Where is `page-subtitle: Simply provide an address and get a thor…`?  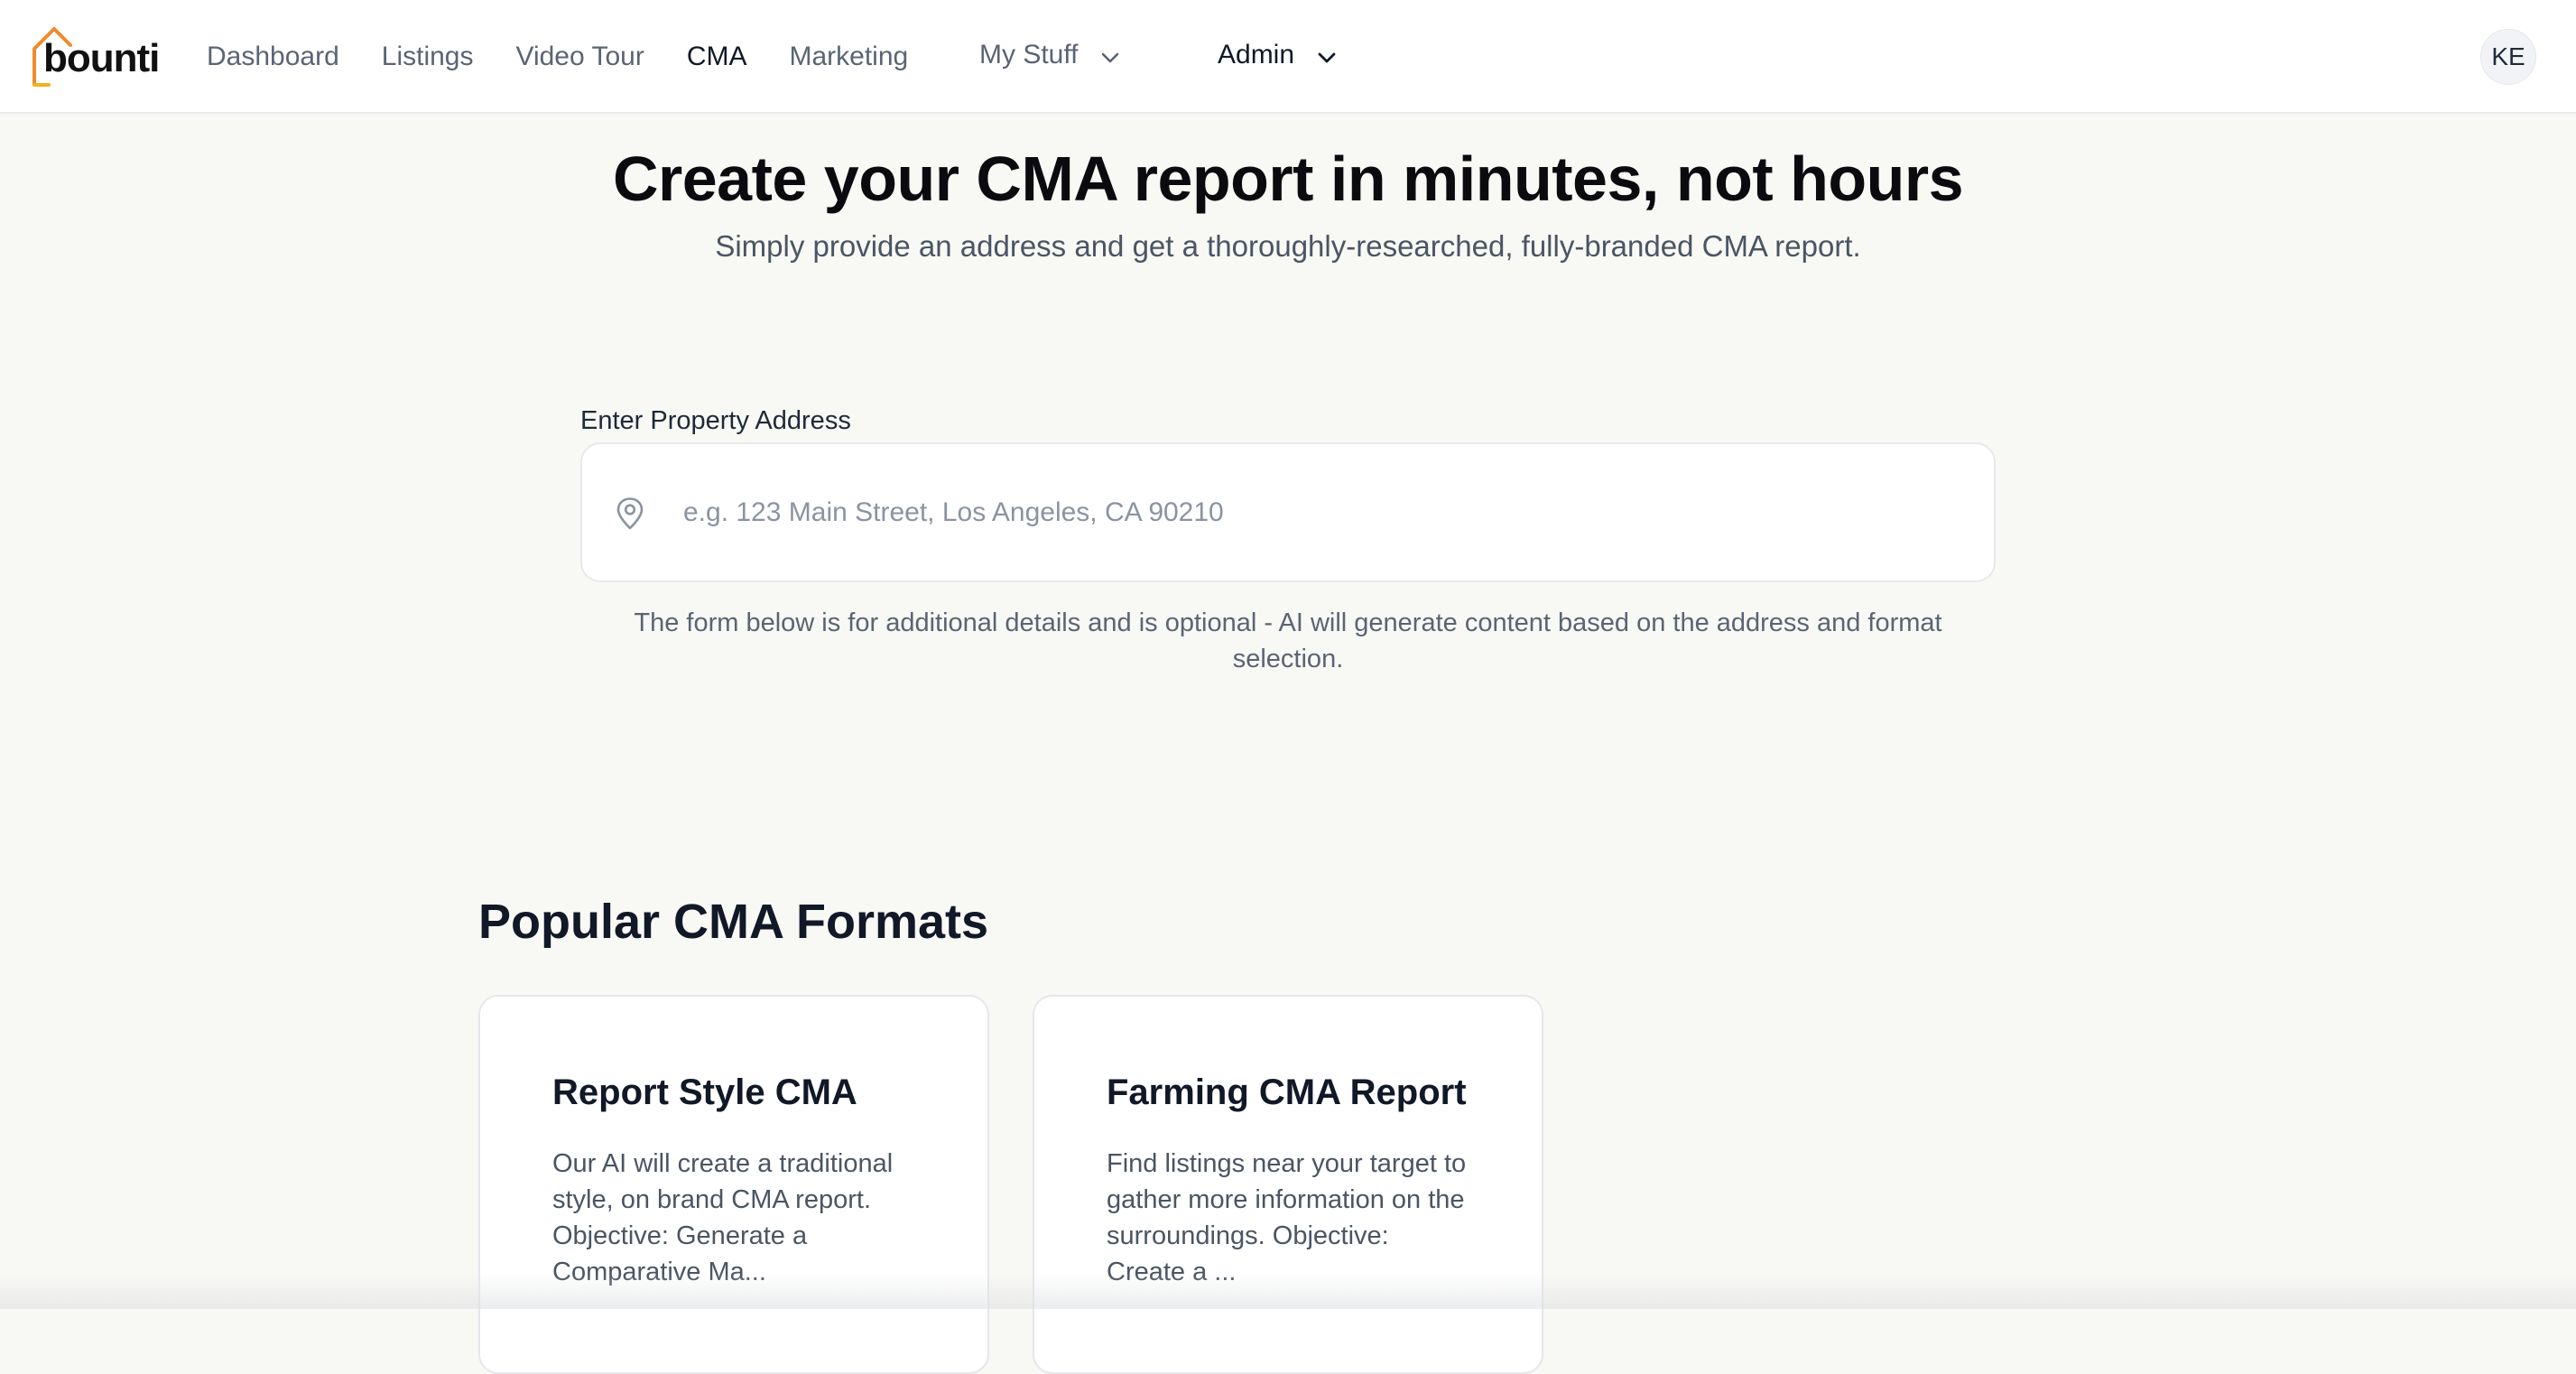 page-subtitle: Simply provide an address and get a thor… is located at coordinates (1288, 247).